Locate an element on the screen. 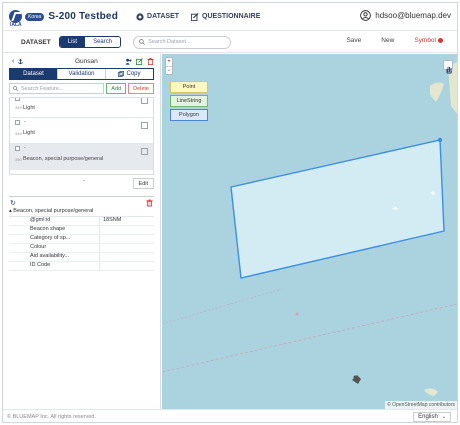 The height and width of the screenshot is (425, 460). dataset-icon is located at coordinates (140, 16).